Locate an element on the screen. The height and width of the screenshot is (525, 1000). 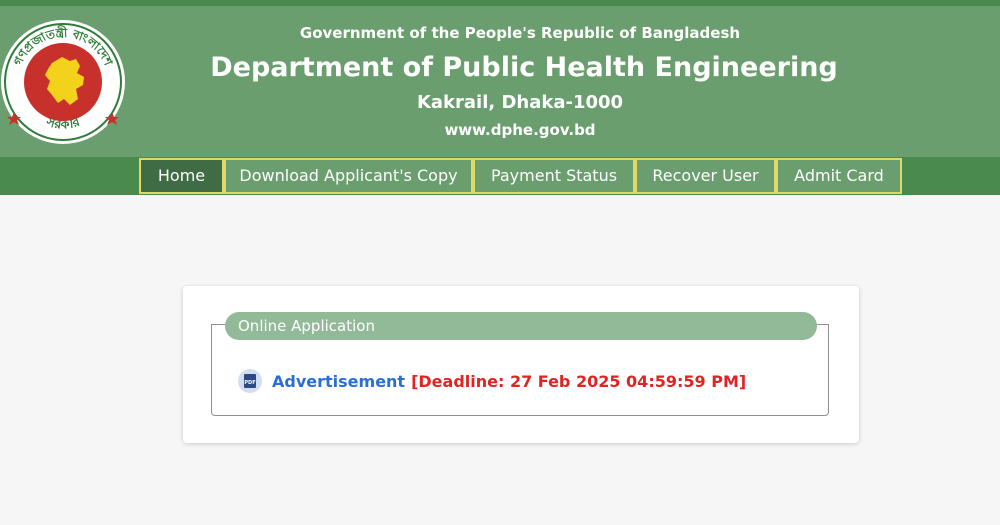
nav-recover-user: Recover User is located at coordinates (705, 176).